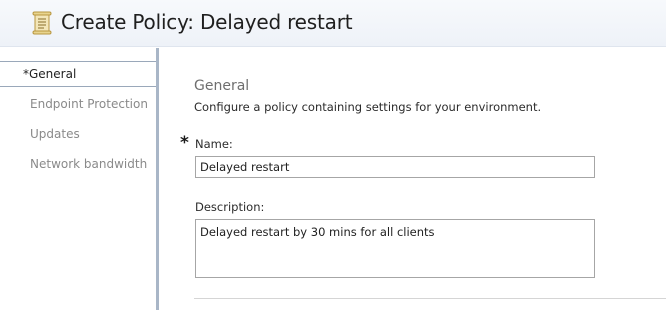 This screenshot has height=310, width=666. What do you see at coordinates (78, 74) in the screenshot?
I see `sidebar-item-general: *General` at bounding box center [78, 74].